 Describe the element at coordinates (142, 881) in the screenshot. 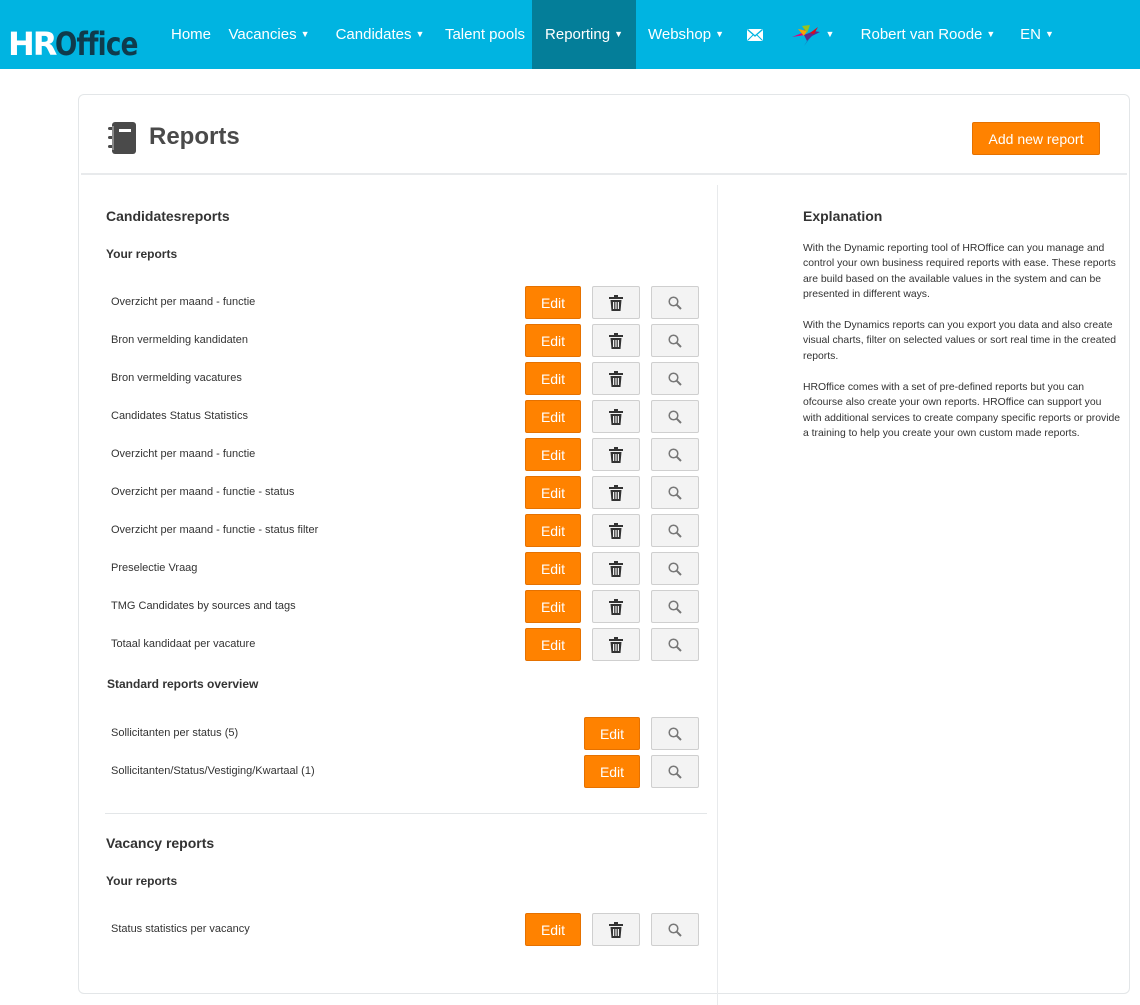

I see `vacancy-your-reports-label: Your reports` at that location.